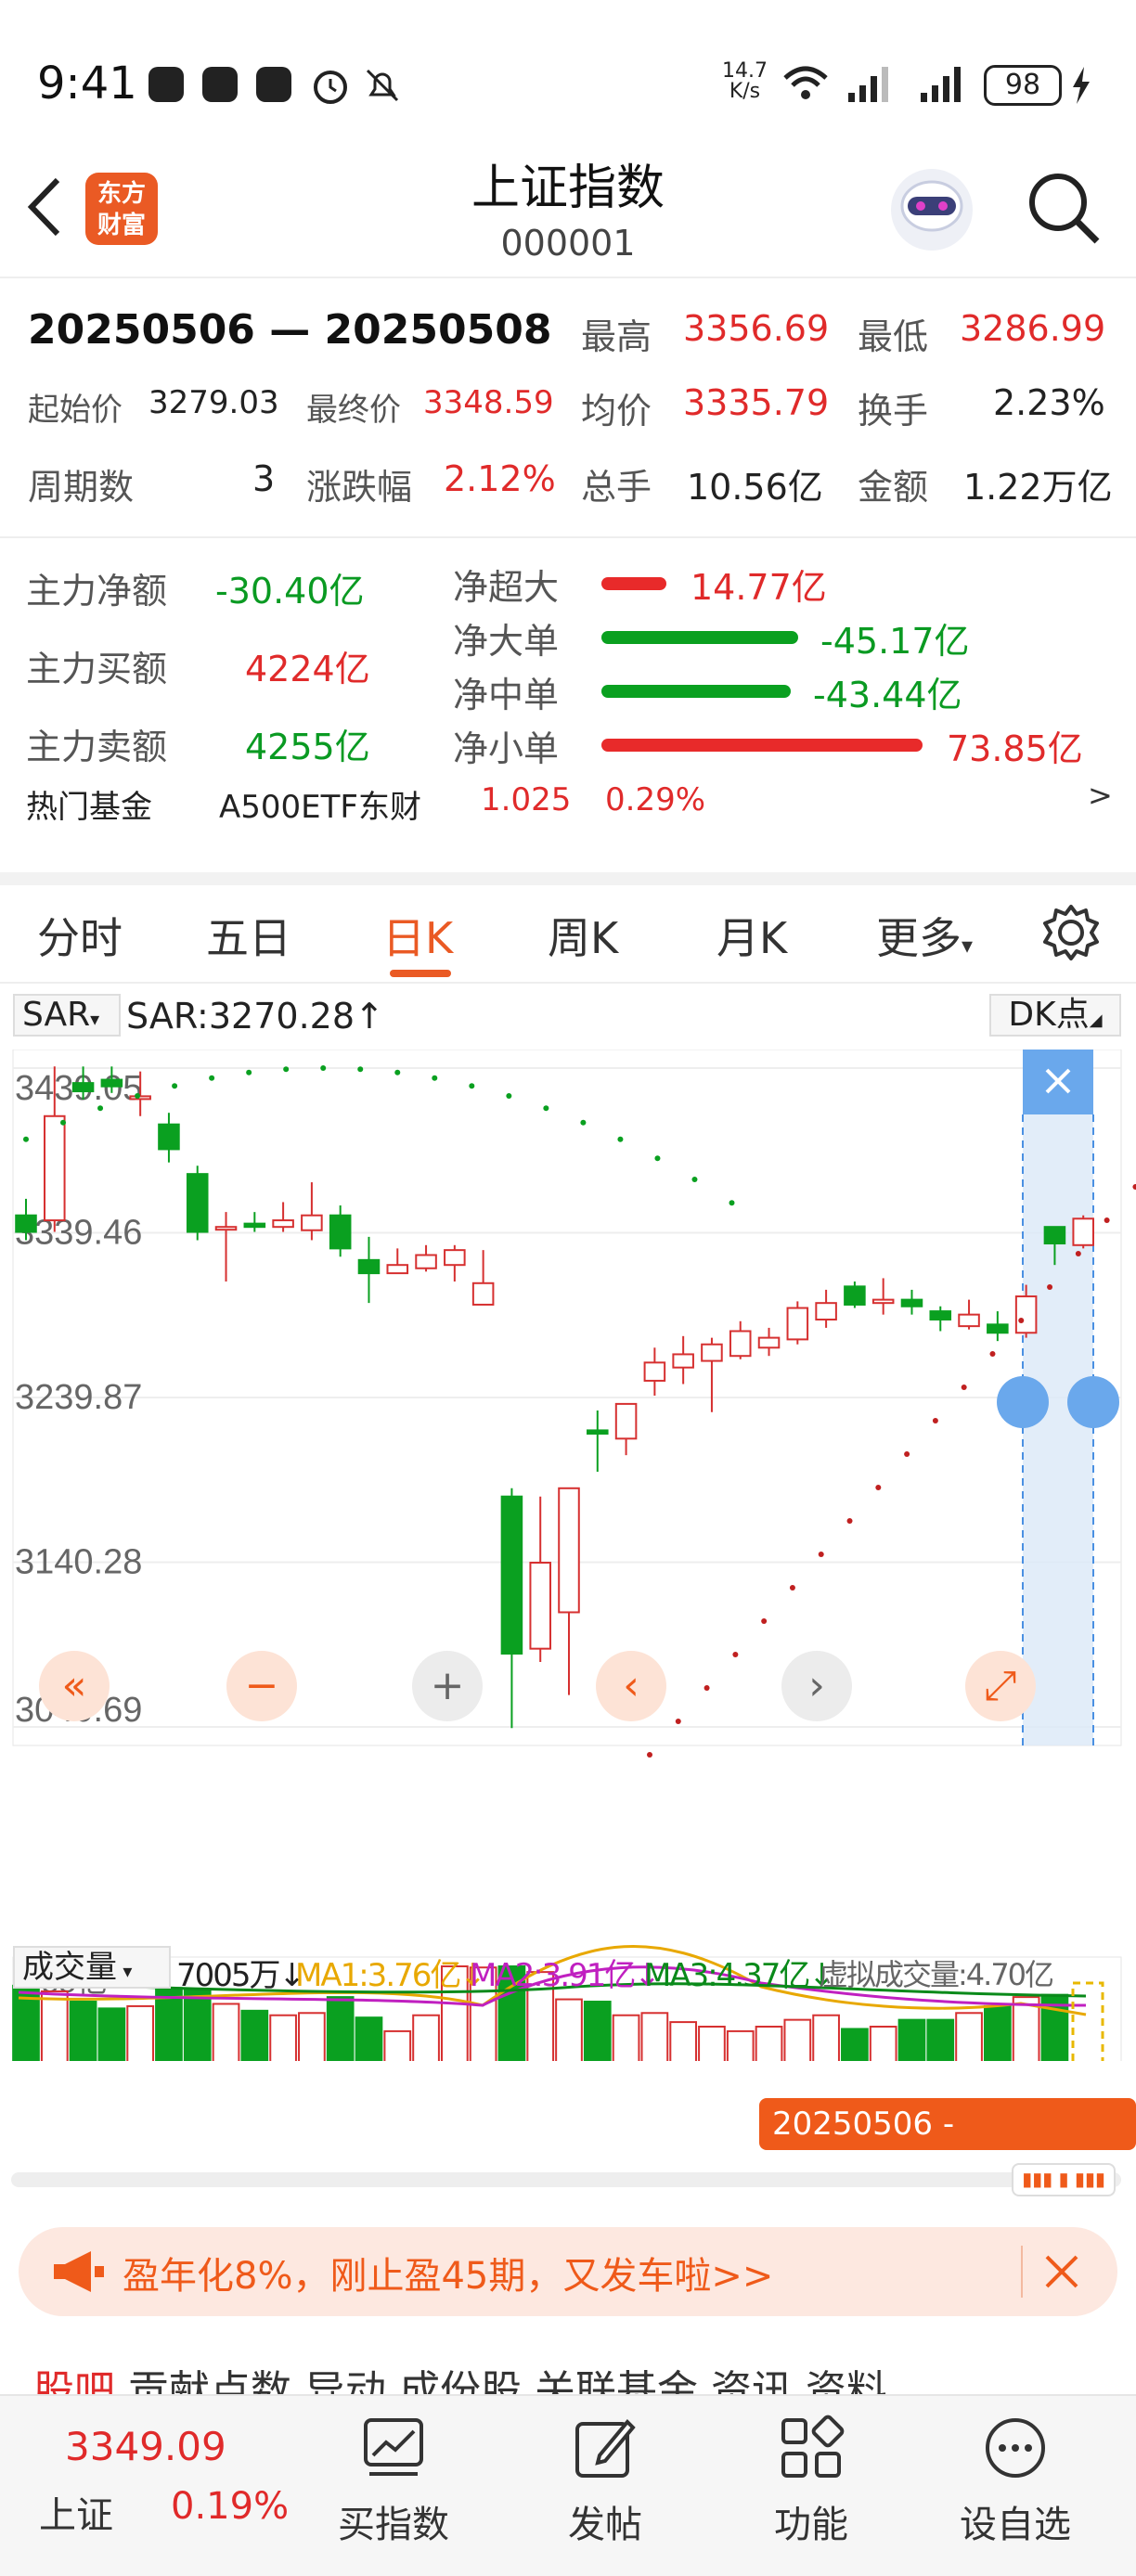 This screenshot has width=1136, height=2576. Describe the element at coordinates (1023, 86) in the screenshot. I see `battery-indicator: 98` at that location.